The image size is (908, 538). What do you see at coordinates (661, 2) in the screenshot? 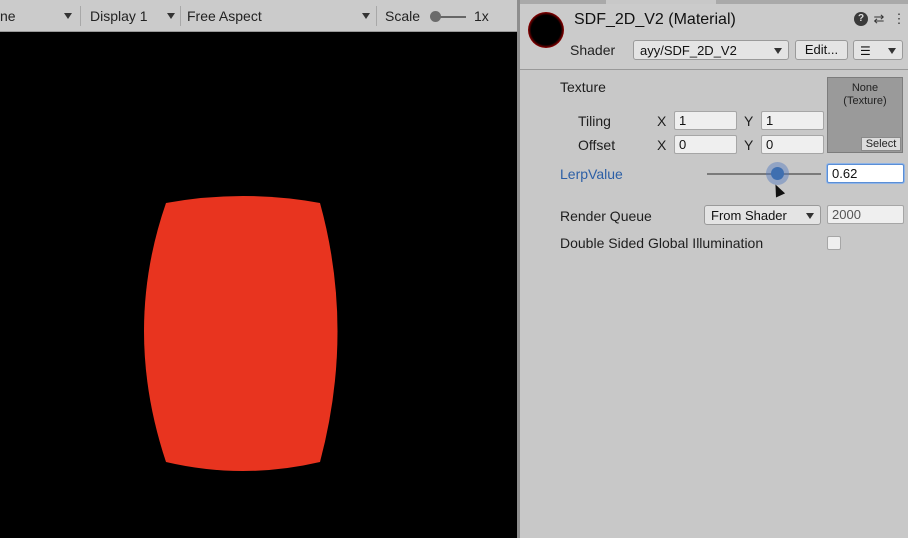
I see `tab-inspector` at bounding box center [661, 2].